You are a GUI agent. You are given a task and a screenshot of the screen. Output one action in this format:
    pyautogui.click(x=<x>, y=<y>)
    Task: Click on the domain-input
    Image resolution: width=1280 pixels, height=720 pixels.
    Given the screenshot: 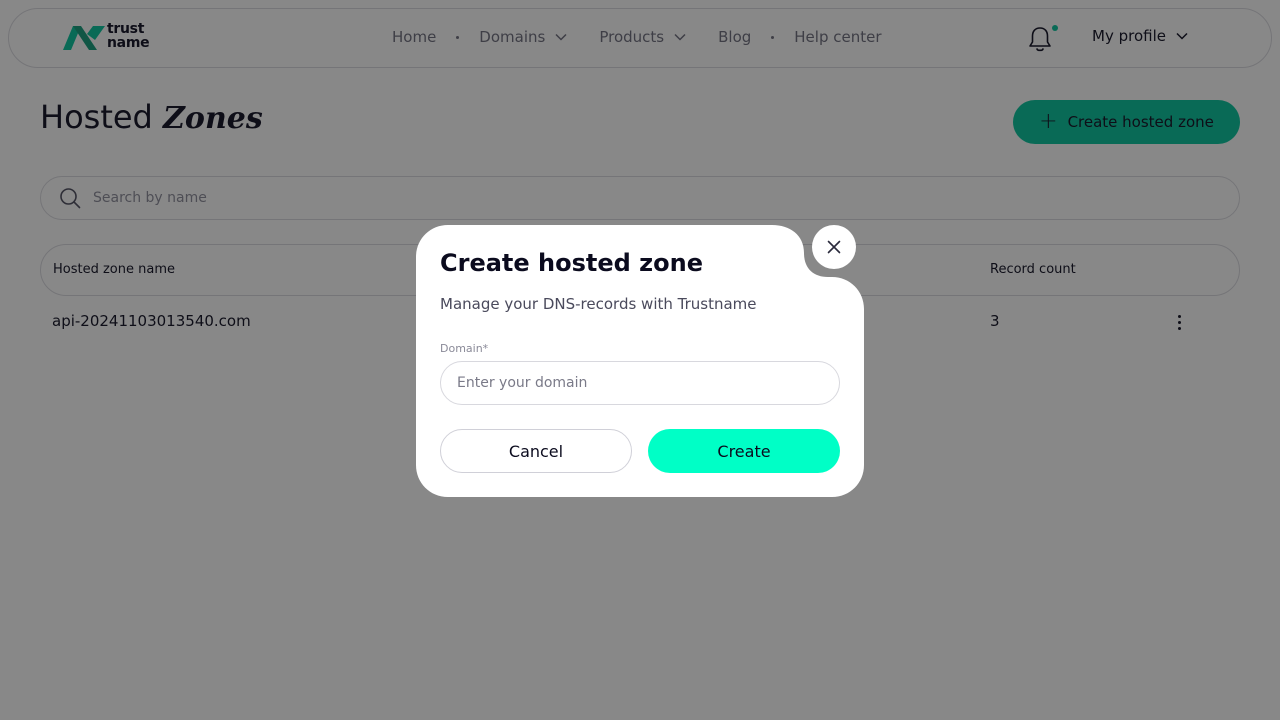 What is the action you would take?
    pyautogui.click(x=637, y=383)
    